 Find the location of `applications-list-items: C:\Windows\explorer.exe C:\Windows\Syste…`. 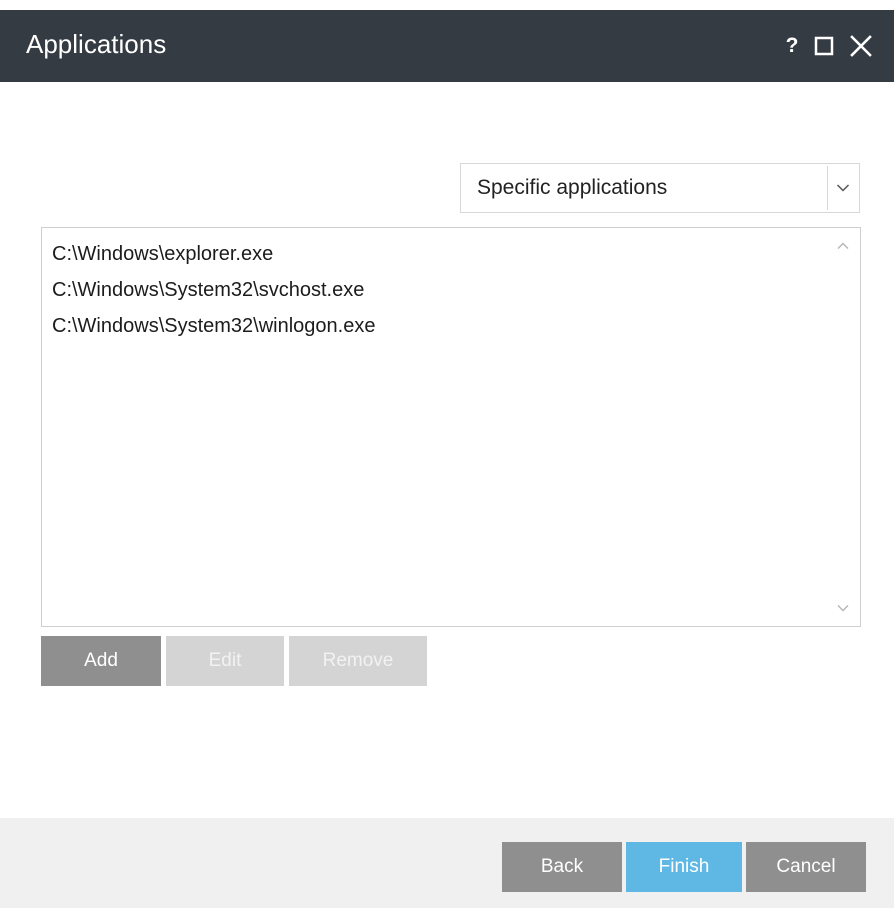

applications-list-items: C:\Windows\explorer.exe C:\Windows\Syste… is located at coordinates (436, 290).